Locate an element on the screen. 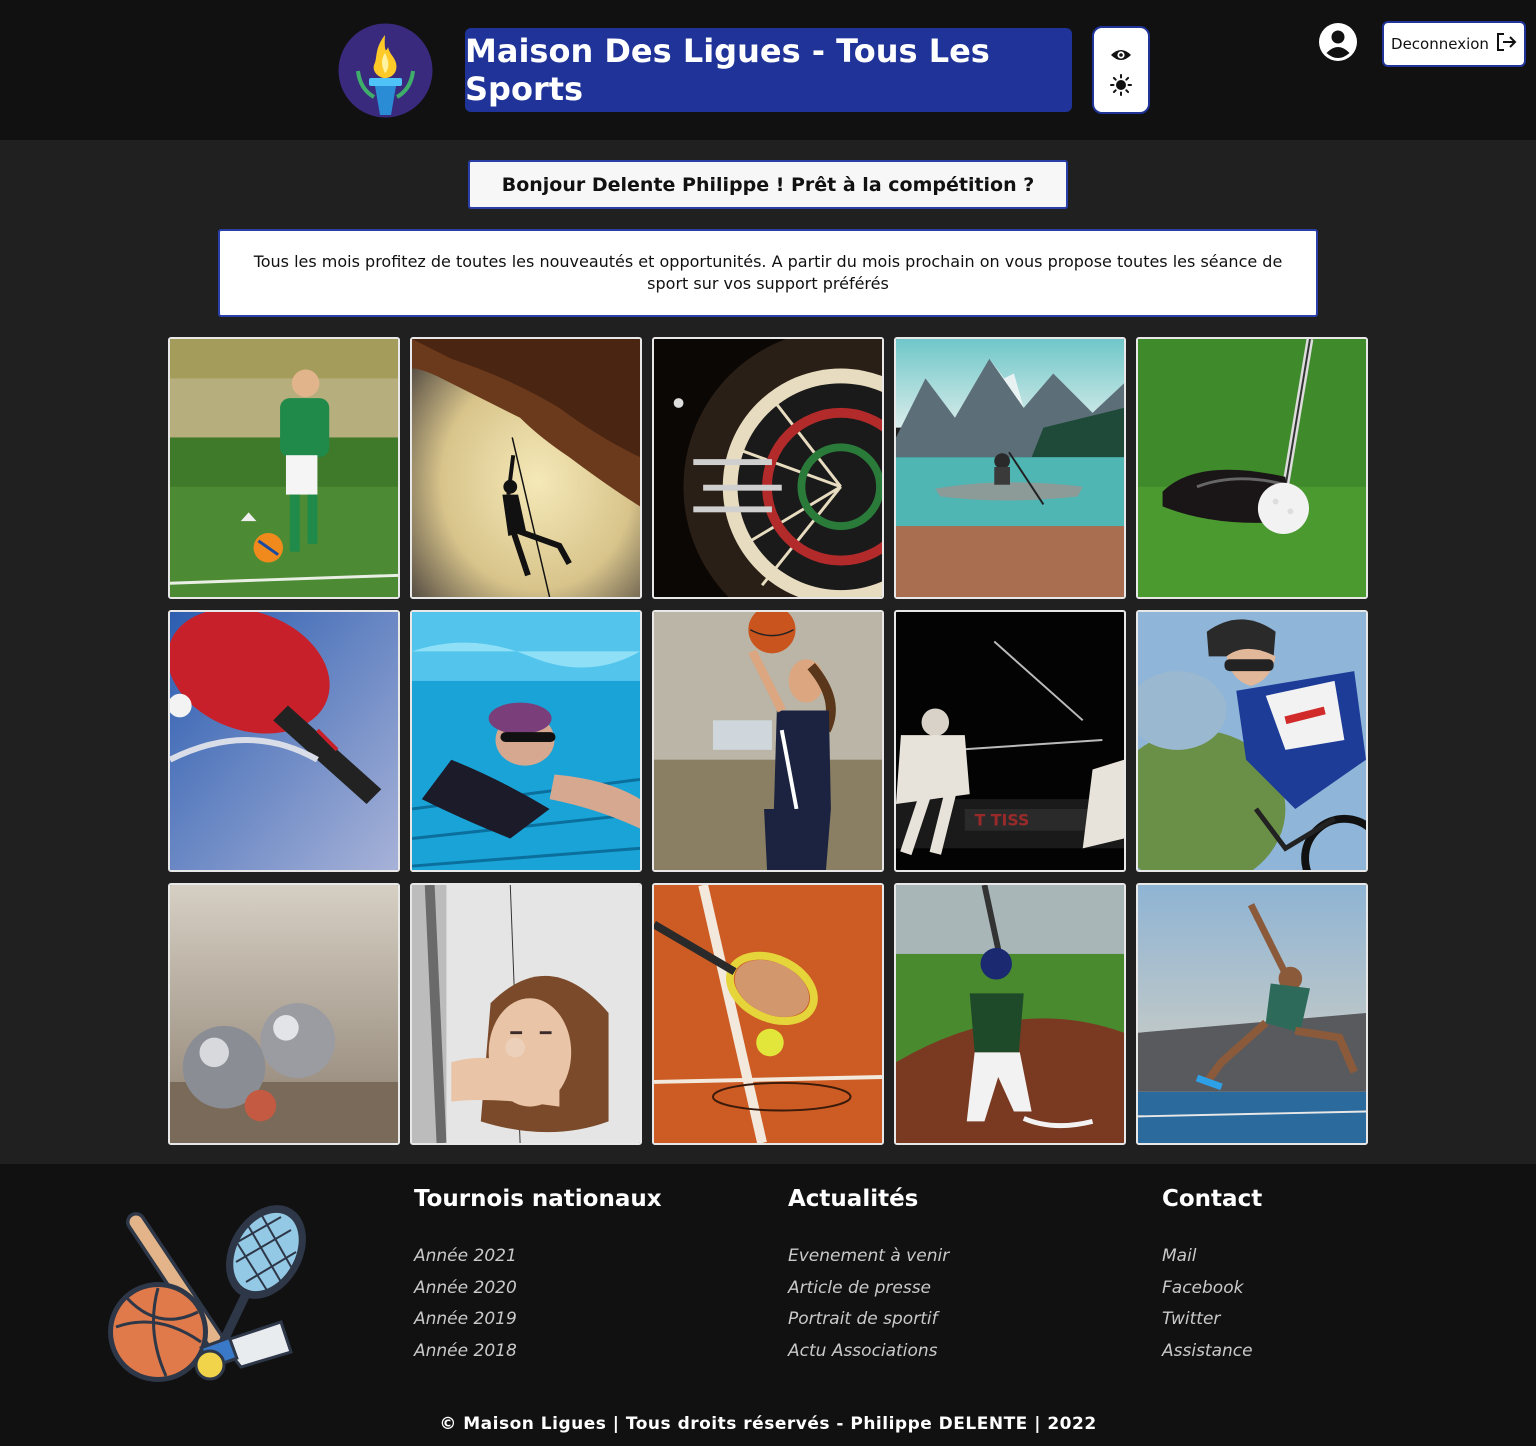  sport-image-cyclisme is located at coordinates (1252, 741).